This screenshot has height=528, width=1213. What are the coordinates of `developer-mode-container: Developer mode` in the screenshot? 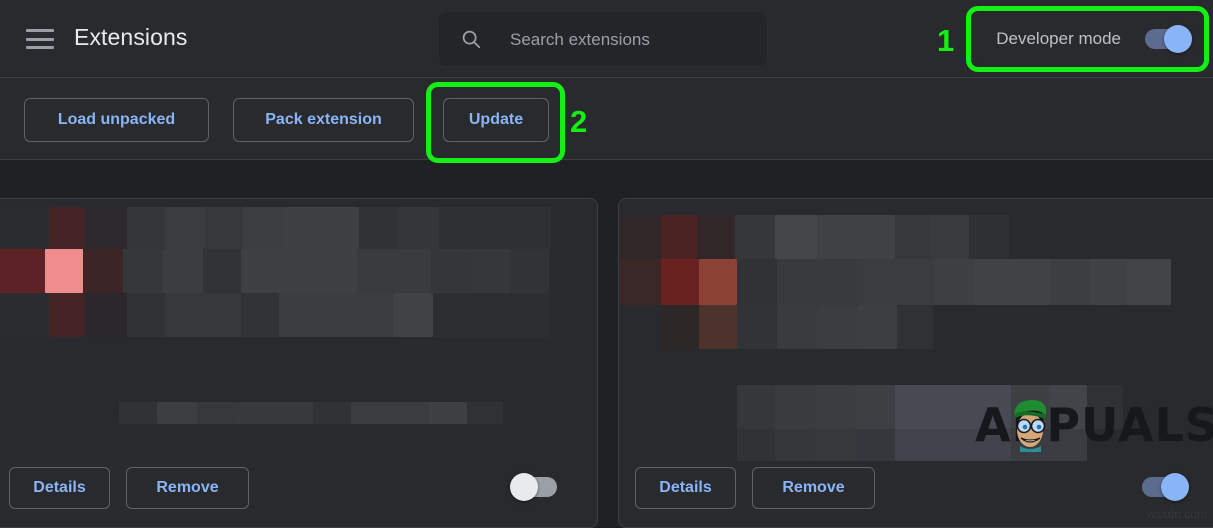 It's located at (1090, 39).